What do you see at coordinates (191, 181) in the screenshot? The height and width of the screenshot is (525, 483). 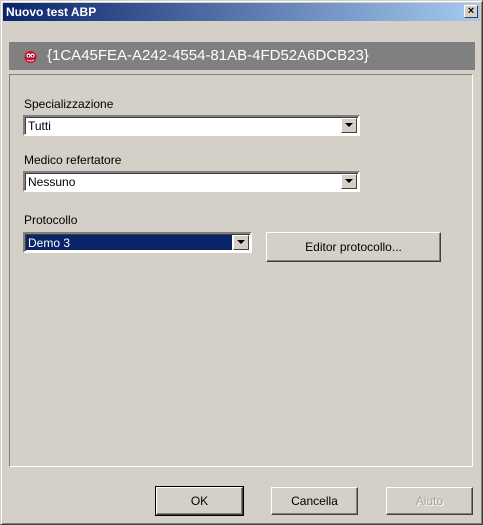 I see `medico-select: Nessuno` at bounding box center [191, 181].